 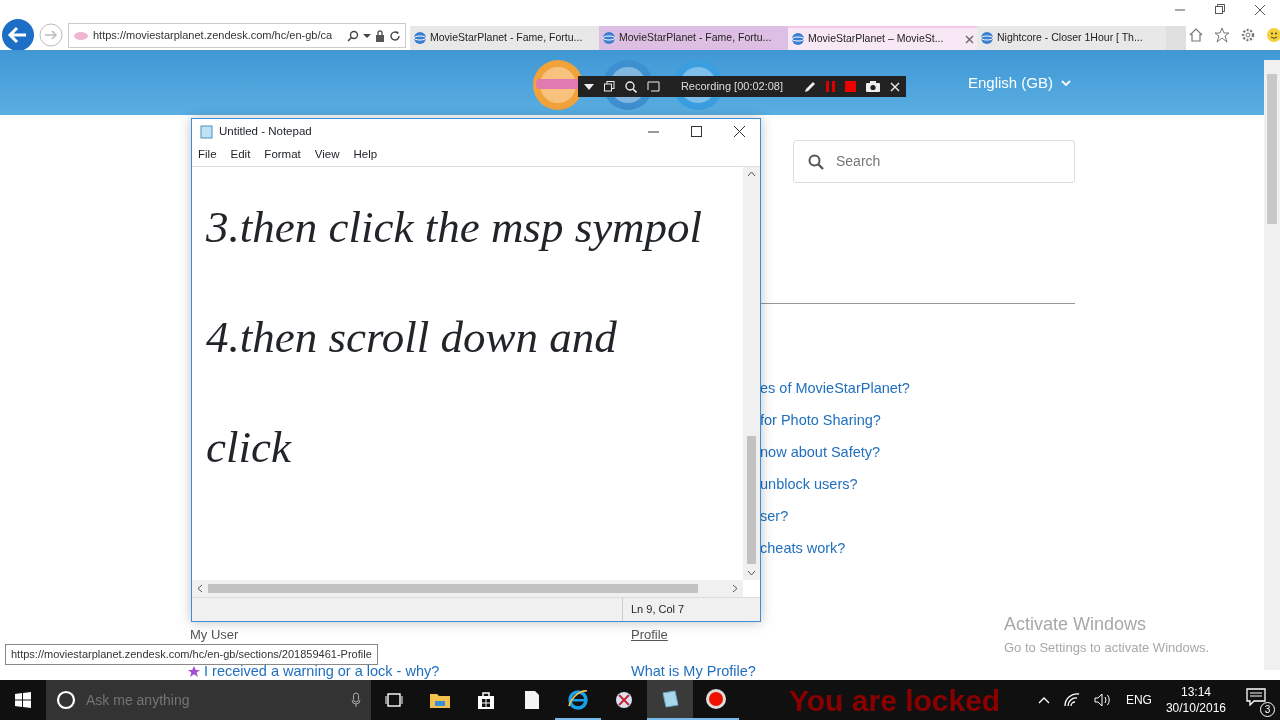 I want to click on notification-count: 3, so click(x=1267, y=709).